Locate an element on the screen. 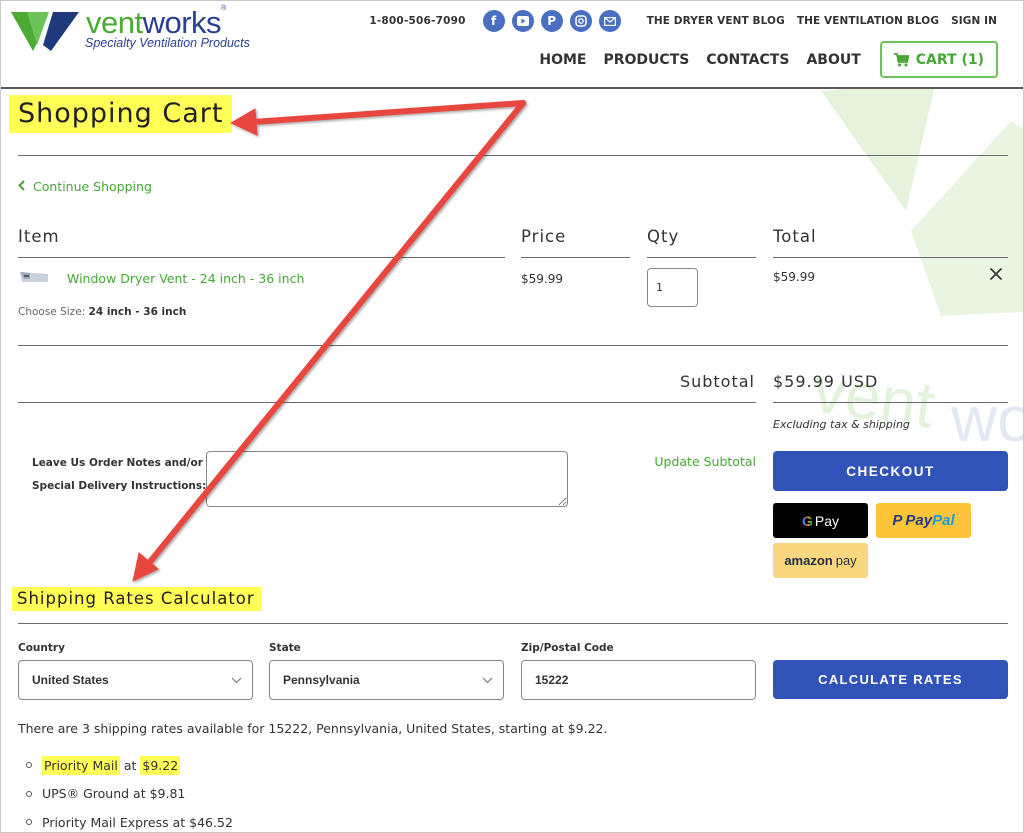 This screenshot has width=1024, height=833. social-links: f P is located at coordinates (551, 21).